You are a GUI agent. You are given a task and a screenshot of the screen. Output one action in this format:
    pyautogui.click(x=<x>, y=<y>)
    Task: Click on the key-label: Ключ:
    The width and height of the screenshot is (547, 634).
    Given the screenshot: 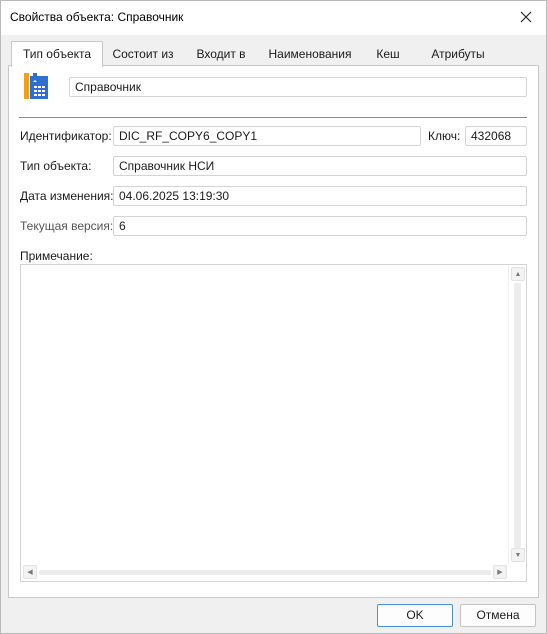 What is the action you would take?
    pyautogui.click(x=444, y=136)
    